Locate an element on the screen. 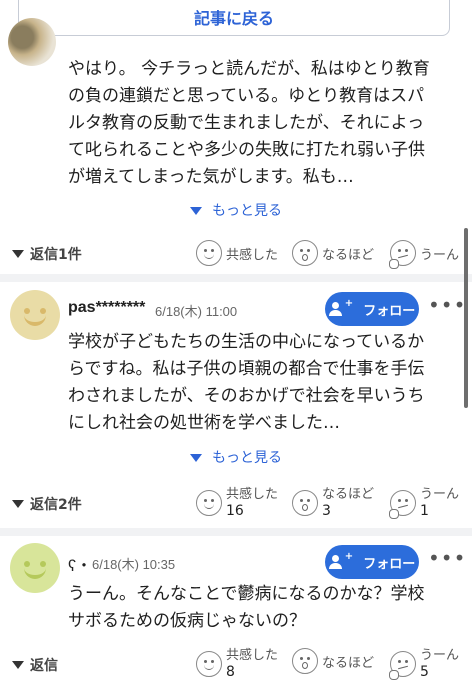 The width and height of the screenshot is (472, 700). comment-line: の負の連鎖だと思っている。ゆとり教育はスパ is located at coordinates (246, 96).